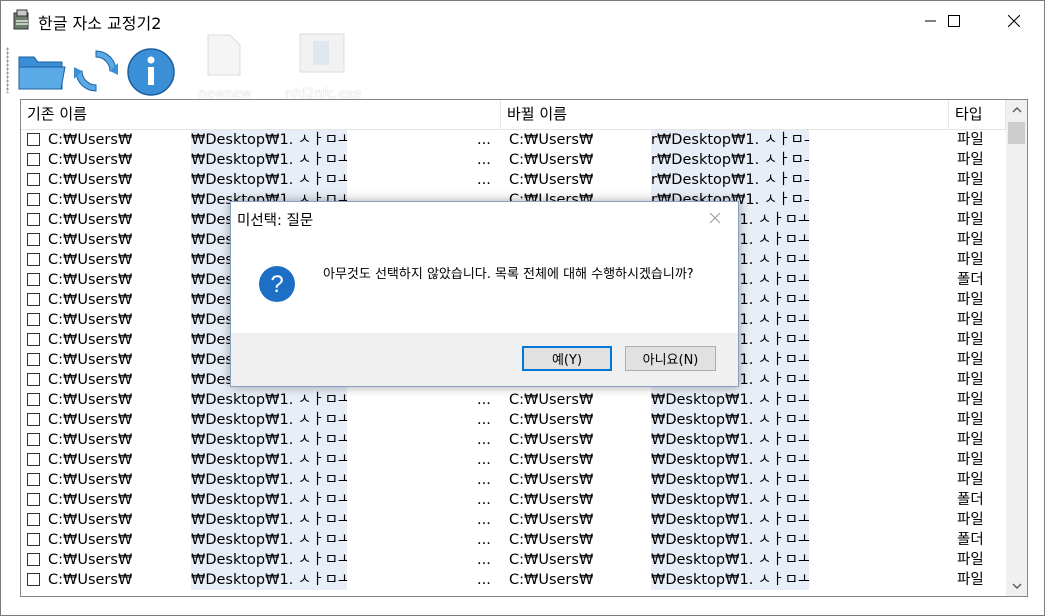 The height and width of the screenshot is (616, 1045). Describe the element at coordinates (224, 55) in the screenshot. I see `desktop-file-icon` at that location.